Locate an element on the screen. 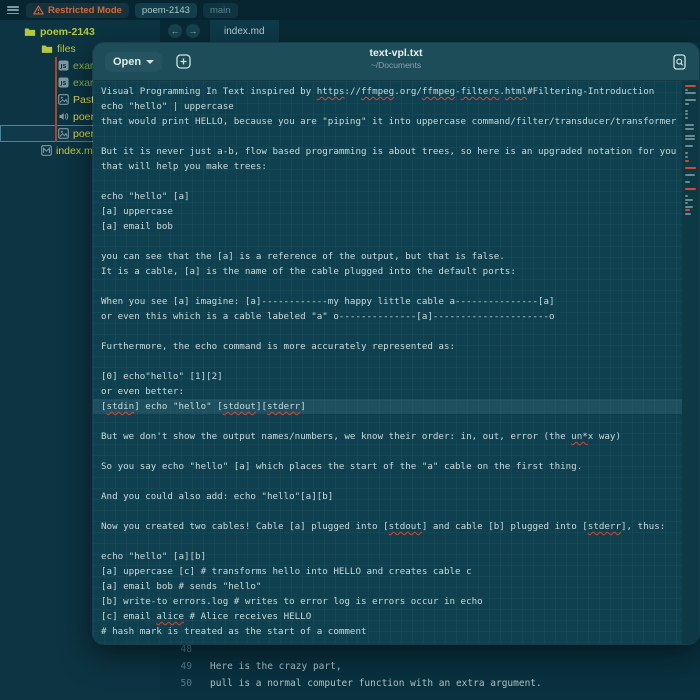 This screenshot has height=700, width=700. misspelled-word: html is located at coordinates (516, 91).